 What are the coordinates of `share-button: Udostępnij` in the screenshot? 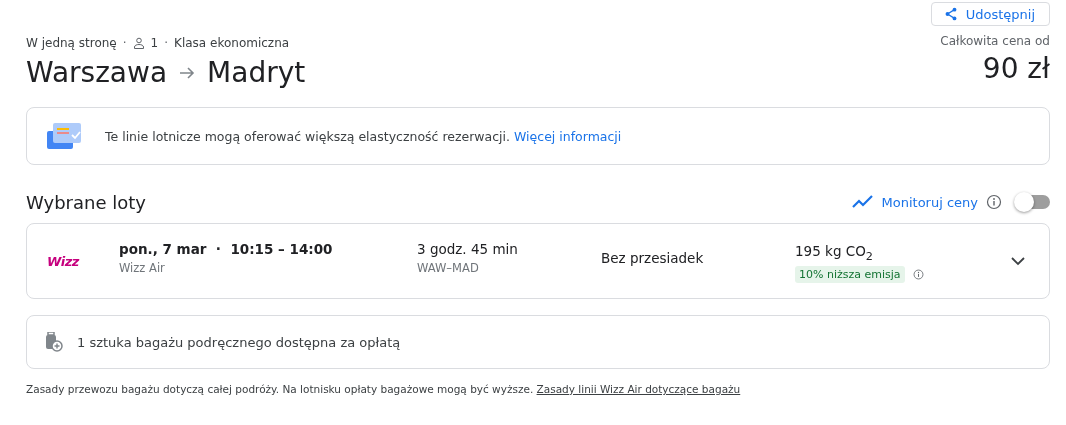 It's located at (990, 14).